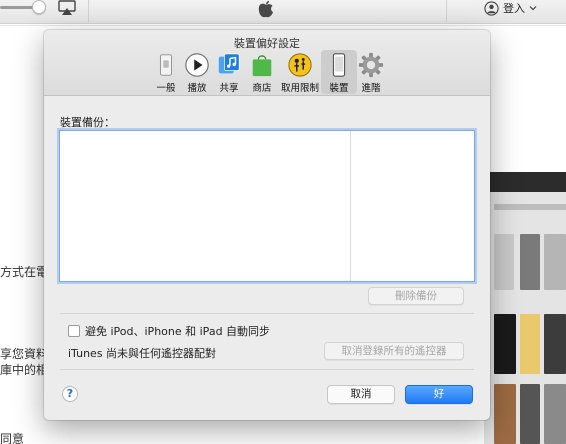 The image size is (566, 444). What do you see at coordinates (267, 43) in the screenshot?
I see `dialog-title: 裝置偏好設定` at bounding box center [267, 43].